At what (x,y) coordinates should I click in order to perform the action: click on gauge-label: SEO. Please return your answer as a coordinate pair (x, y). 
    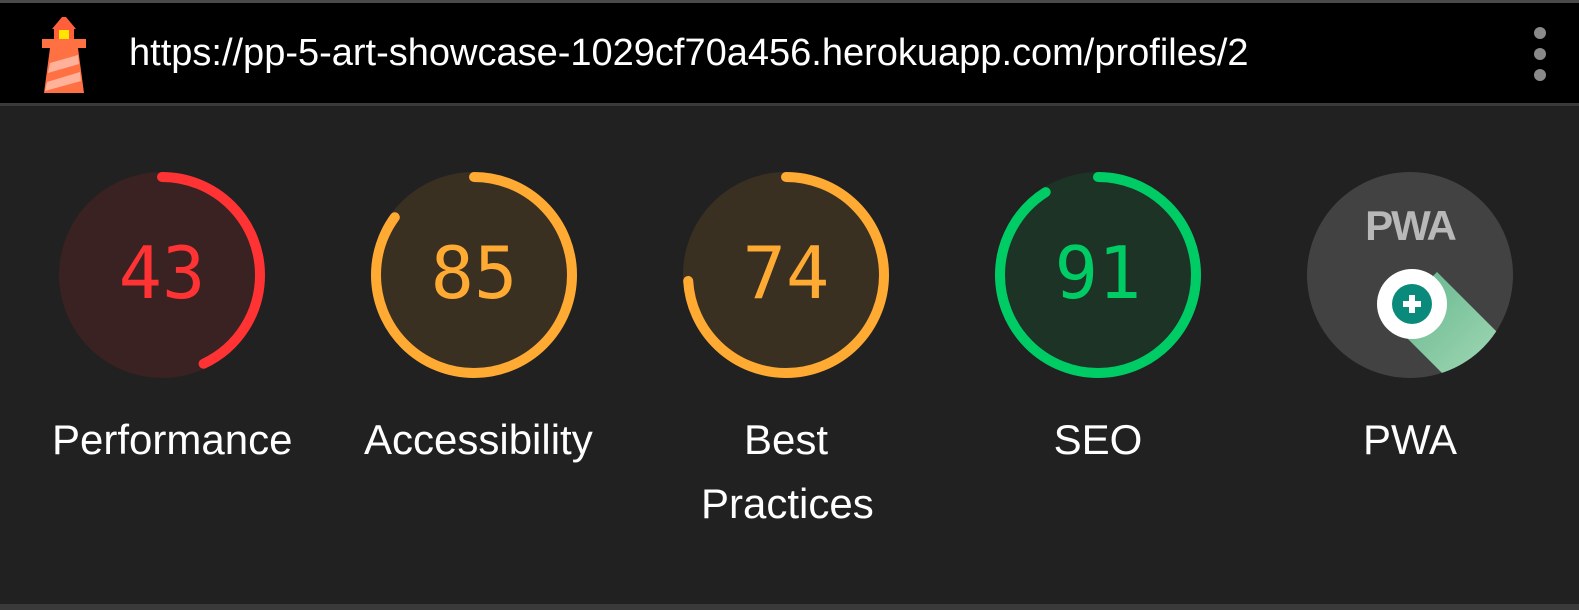
    Looking at the image, I should click on (1098, 439).